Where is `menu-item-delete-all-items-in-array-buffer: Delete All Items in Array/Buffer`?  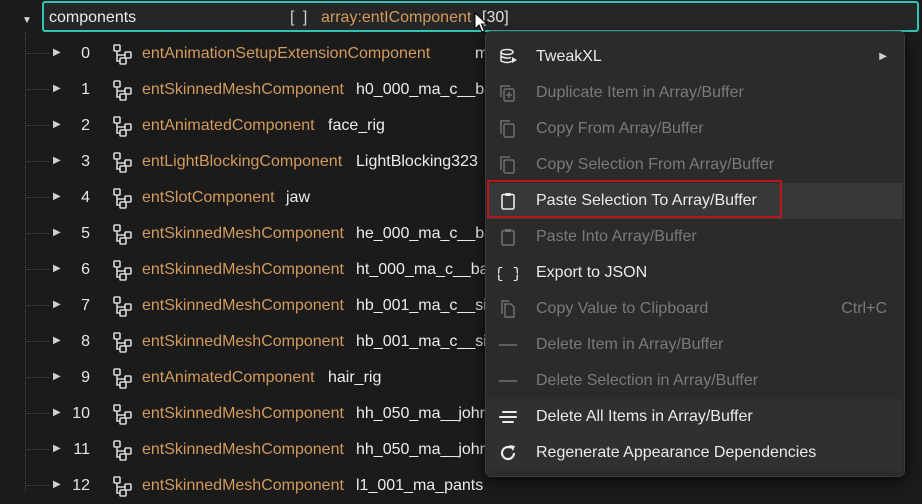 menu-item-delete-all-items-in-array-buffer: Delete All Items in Array/Buffer is located at coordinates (695, 417).